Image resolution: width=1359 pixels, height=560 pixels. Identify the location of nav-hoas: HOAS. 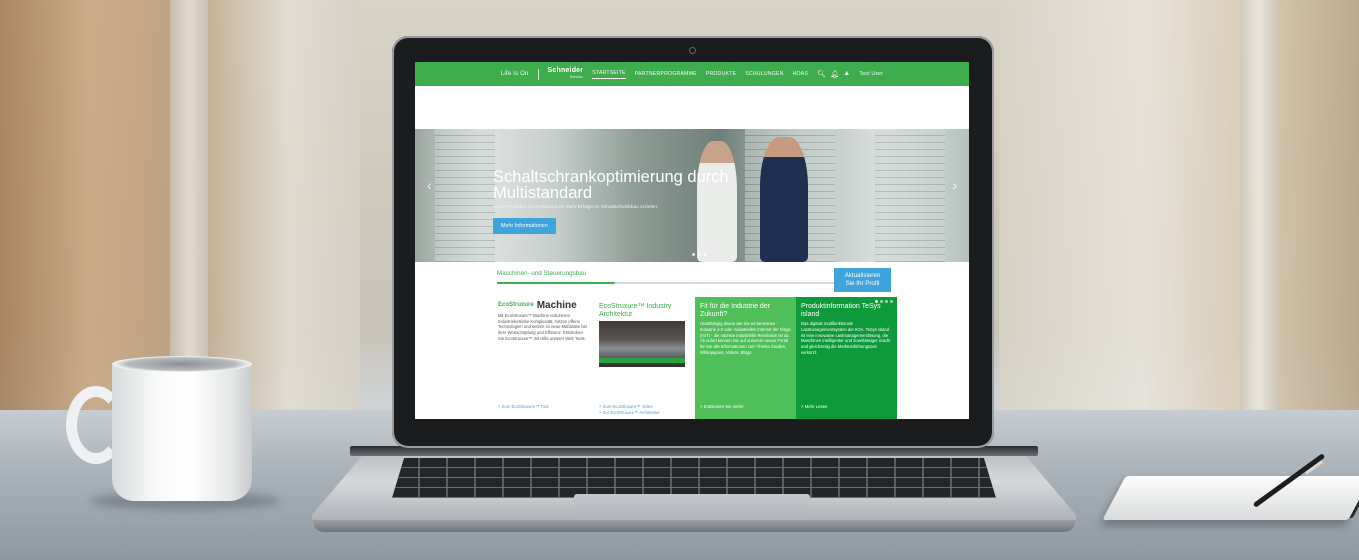
(801, 74).